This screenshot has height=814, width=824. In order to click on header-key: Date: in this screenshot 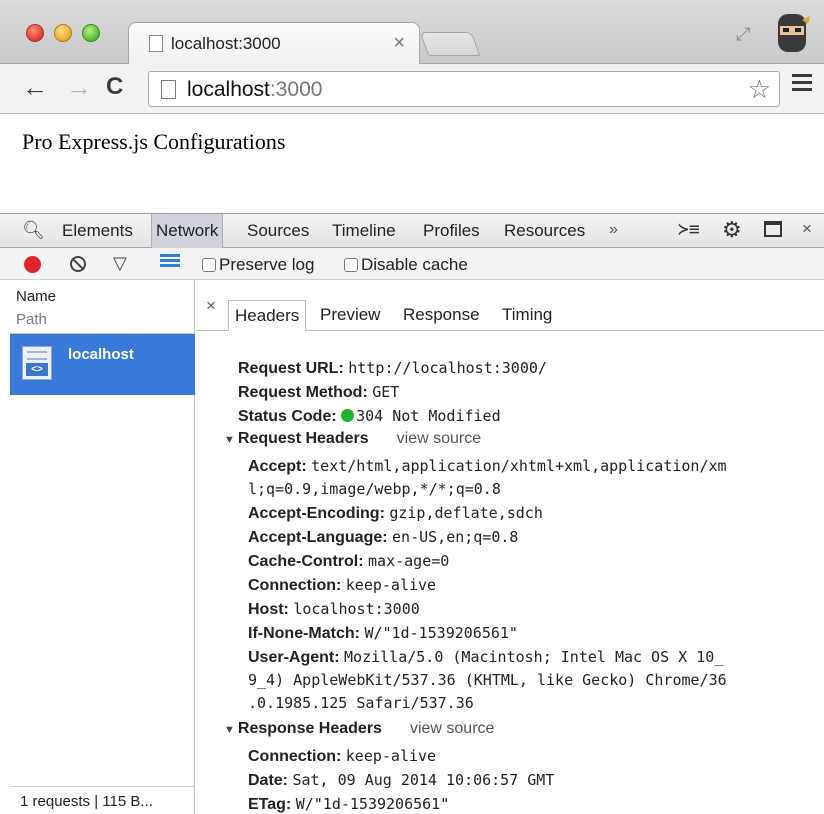, I will do `click(268, 780)`.